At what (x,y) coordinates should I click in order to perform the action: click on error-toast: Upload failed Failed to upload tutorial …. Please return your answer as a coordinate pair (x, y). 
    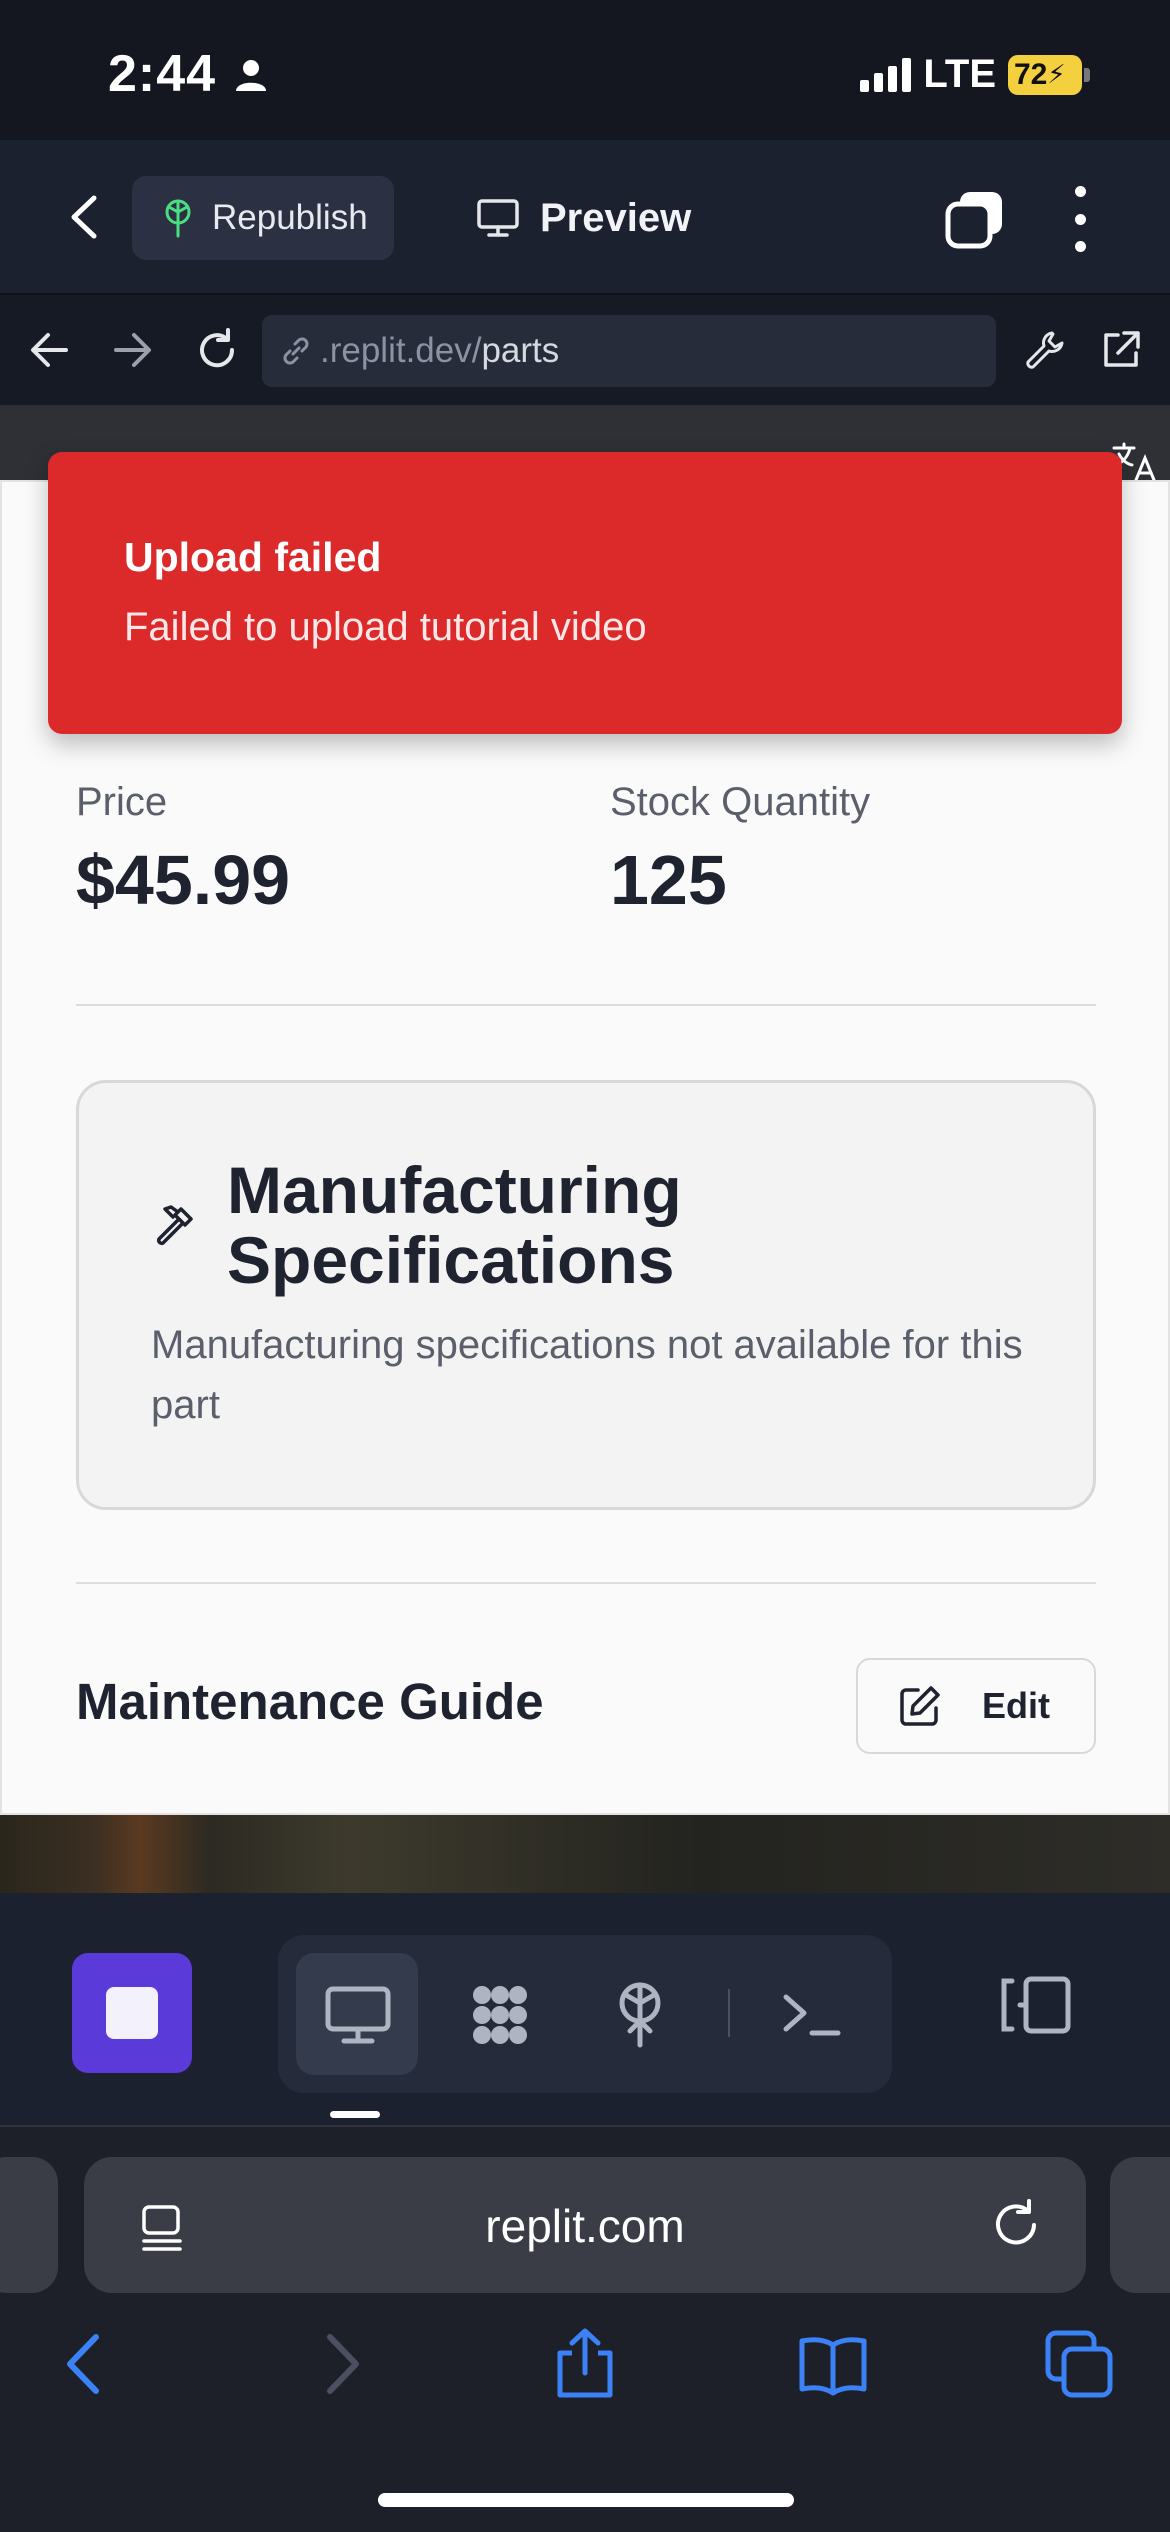
    Looking at the image, I should click on (585, 593).